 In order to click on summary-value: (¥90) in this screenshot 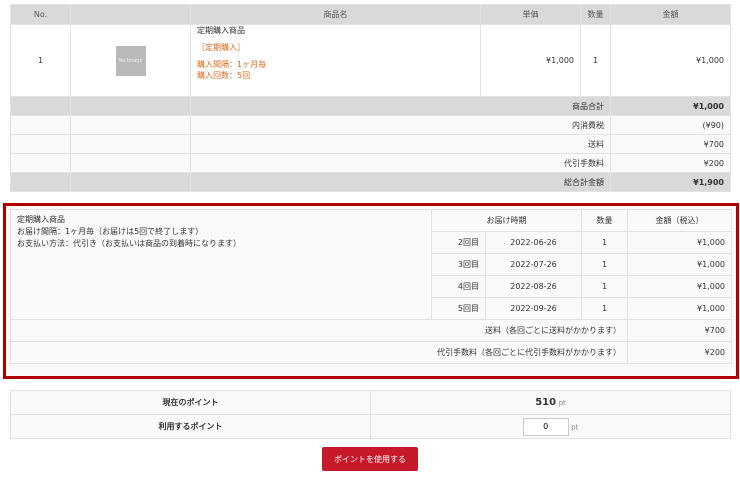, I will do `click(670, 125)`.